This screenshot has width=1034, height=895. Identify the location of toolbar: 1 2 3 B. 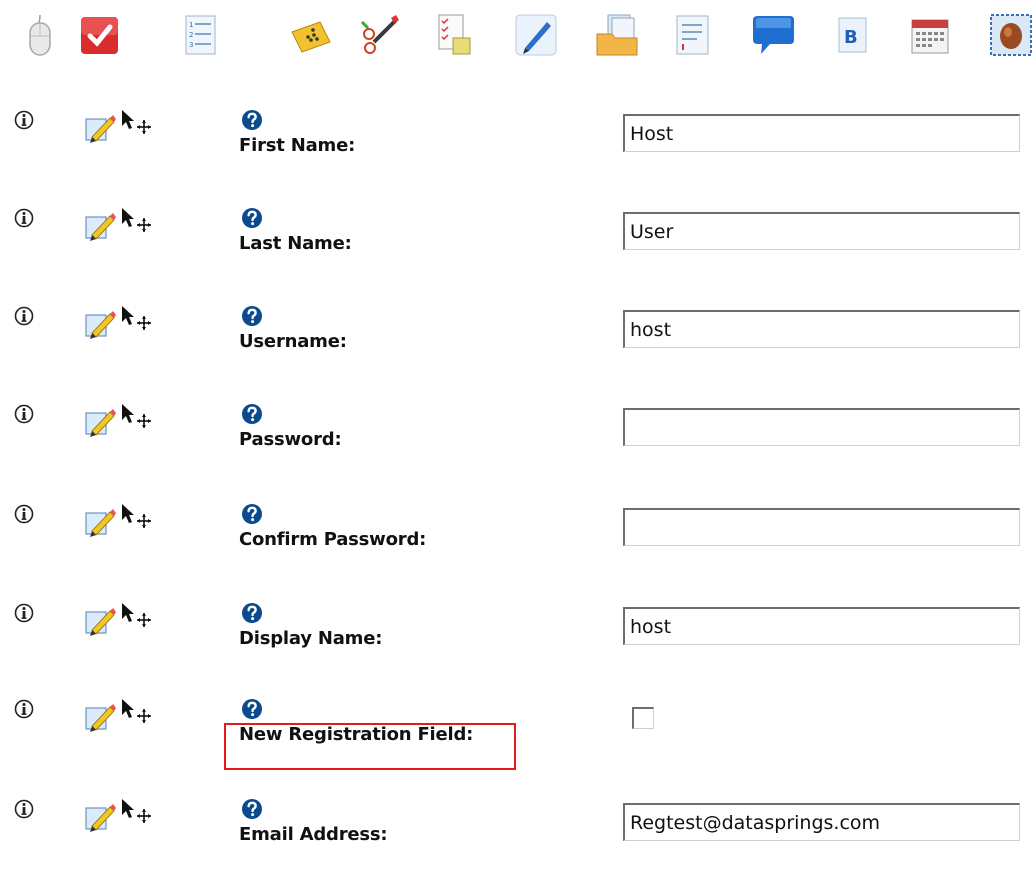
(517, 37).